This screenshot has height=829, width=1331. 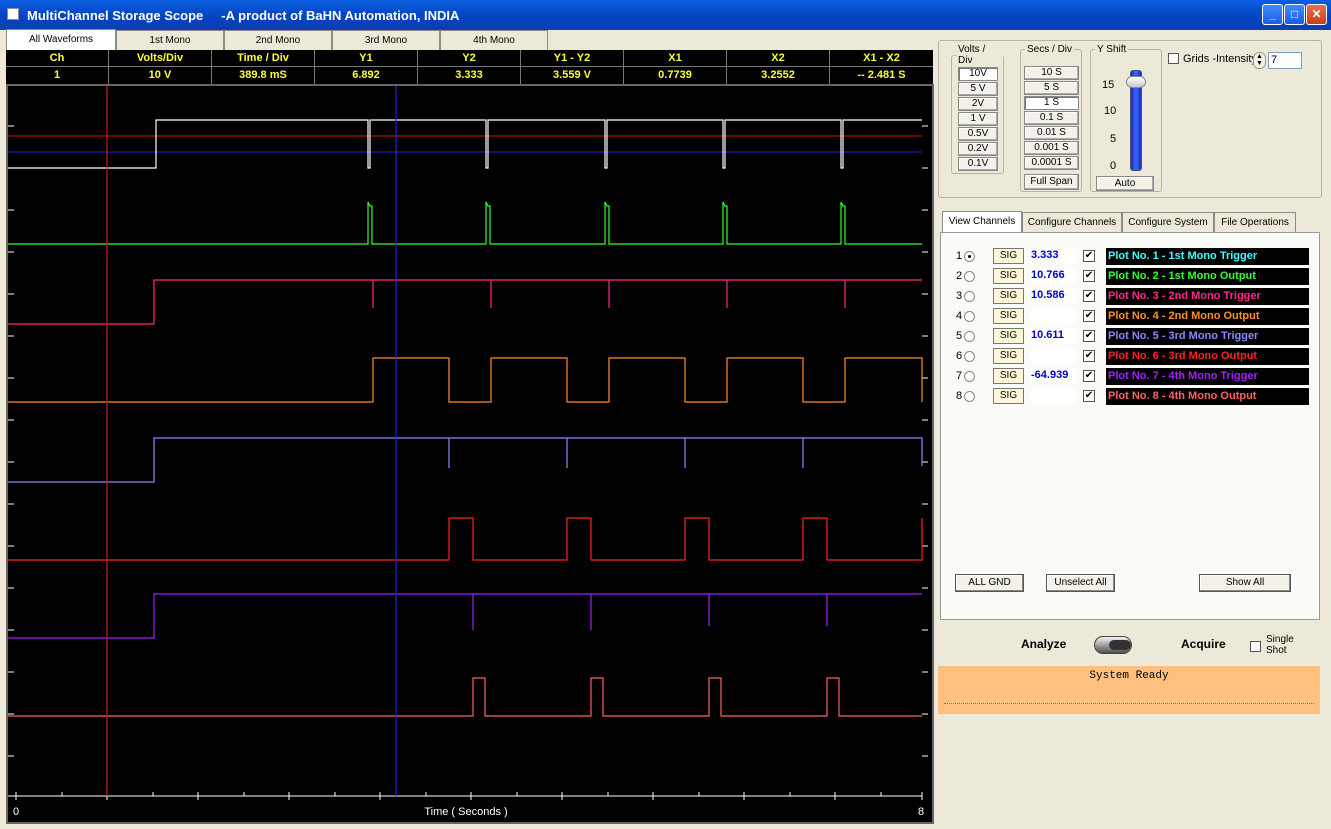 I want to click on grids-spinner: ▲ ▼, so click(x=1259, y=60).